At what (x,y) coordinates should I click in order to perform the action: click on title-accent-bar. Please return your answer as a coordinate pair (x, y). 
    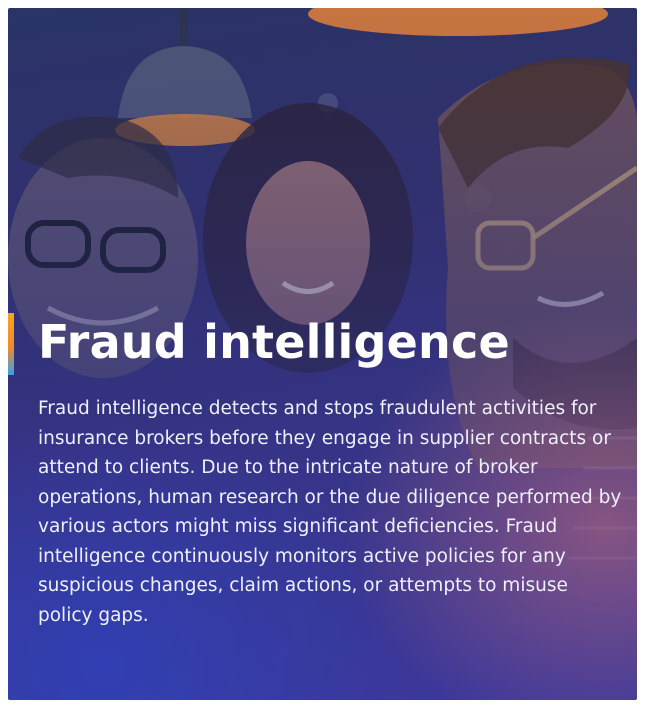
    Looking at the image, I should click on (11, 344).